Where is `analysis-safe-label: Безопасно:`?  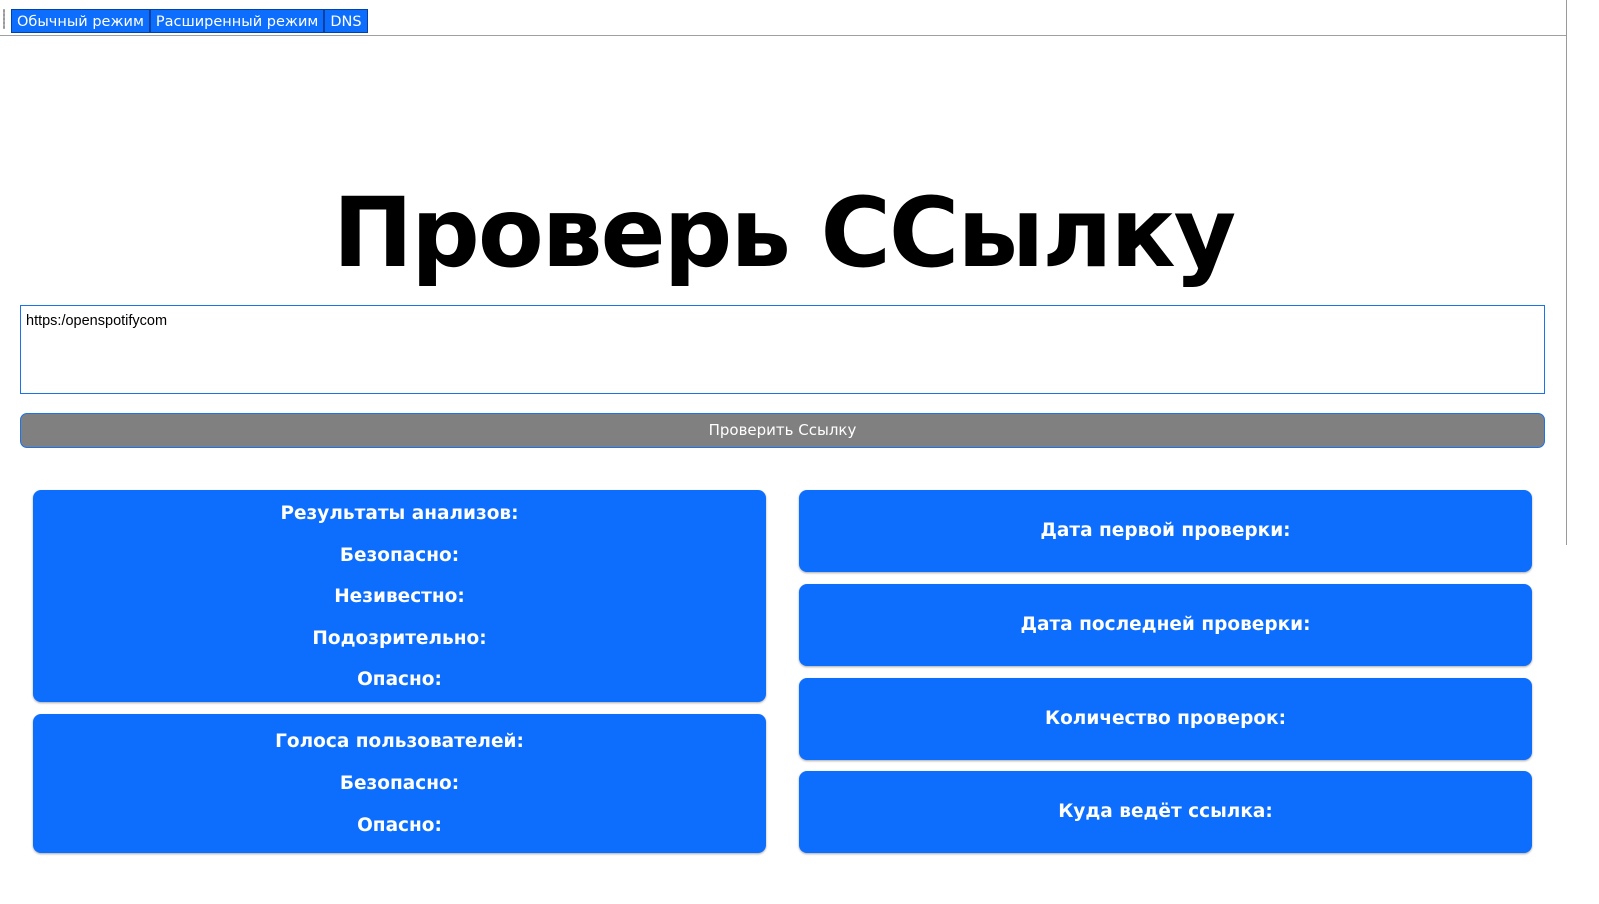
analysis-safe-label: Безопасно: is located at coordinates (399, 555).